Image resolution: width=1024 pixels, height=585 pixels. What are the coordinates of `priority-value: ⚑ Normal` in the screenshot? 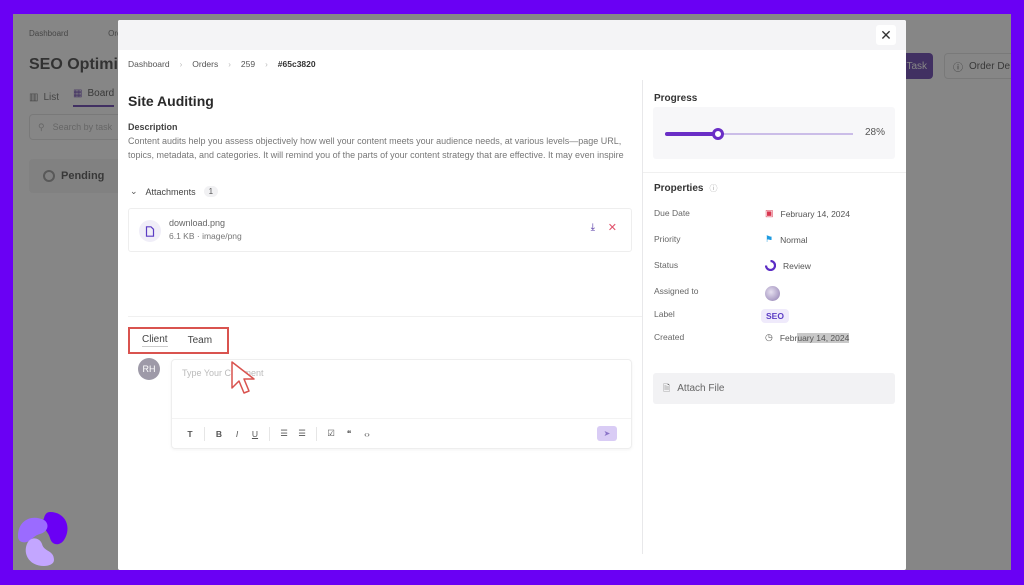 It's located at (786, 239).